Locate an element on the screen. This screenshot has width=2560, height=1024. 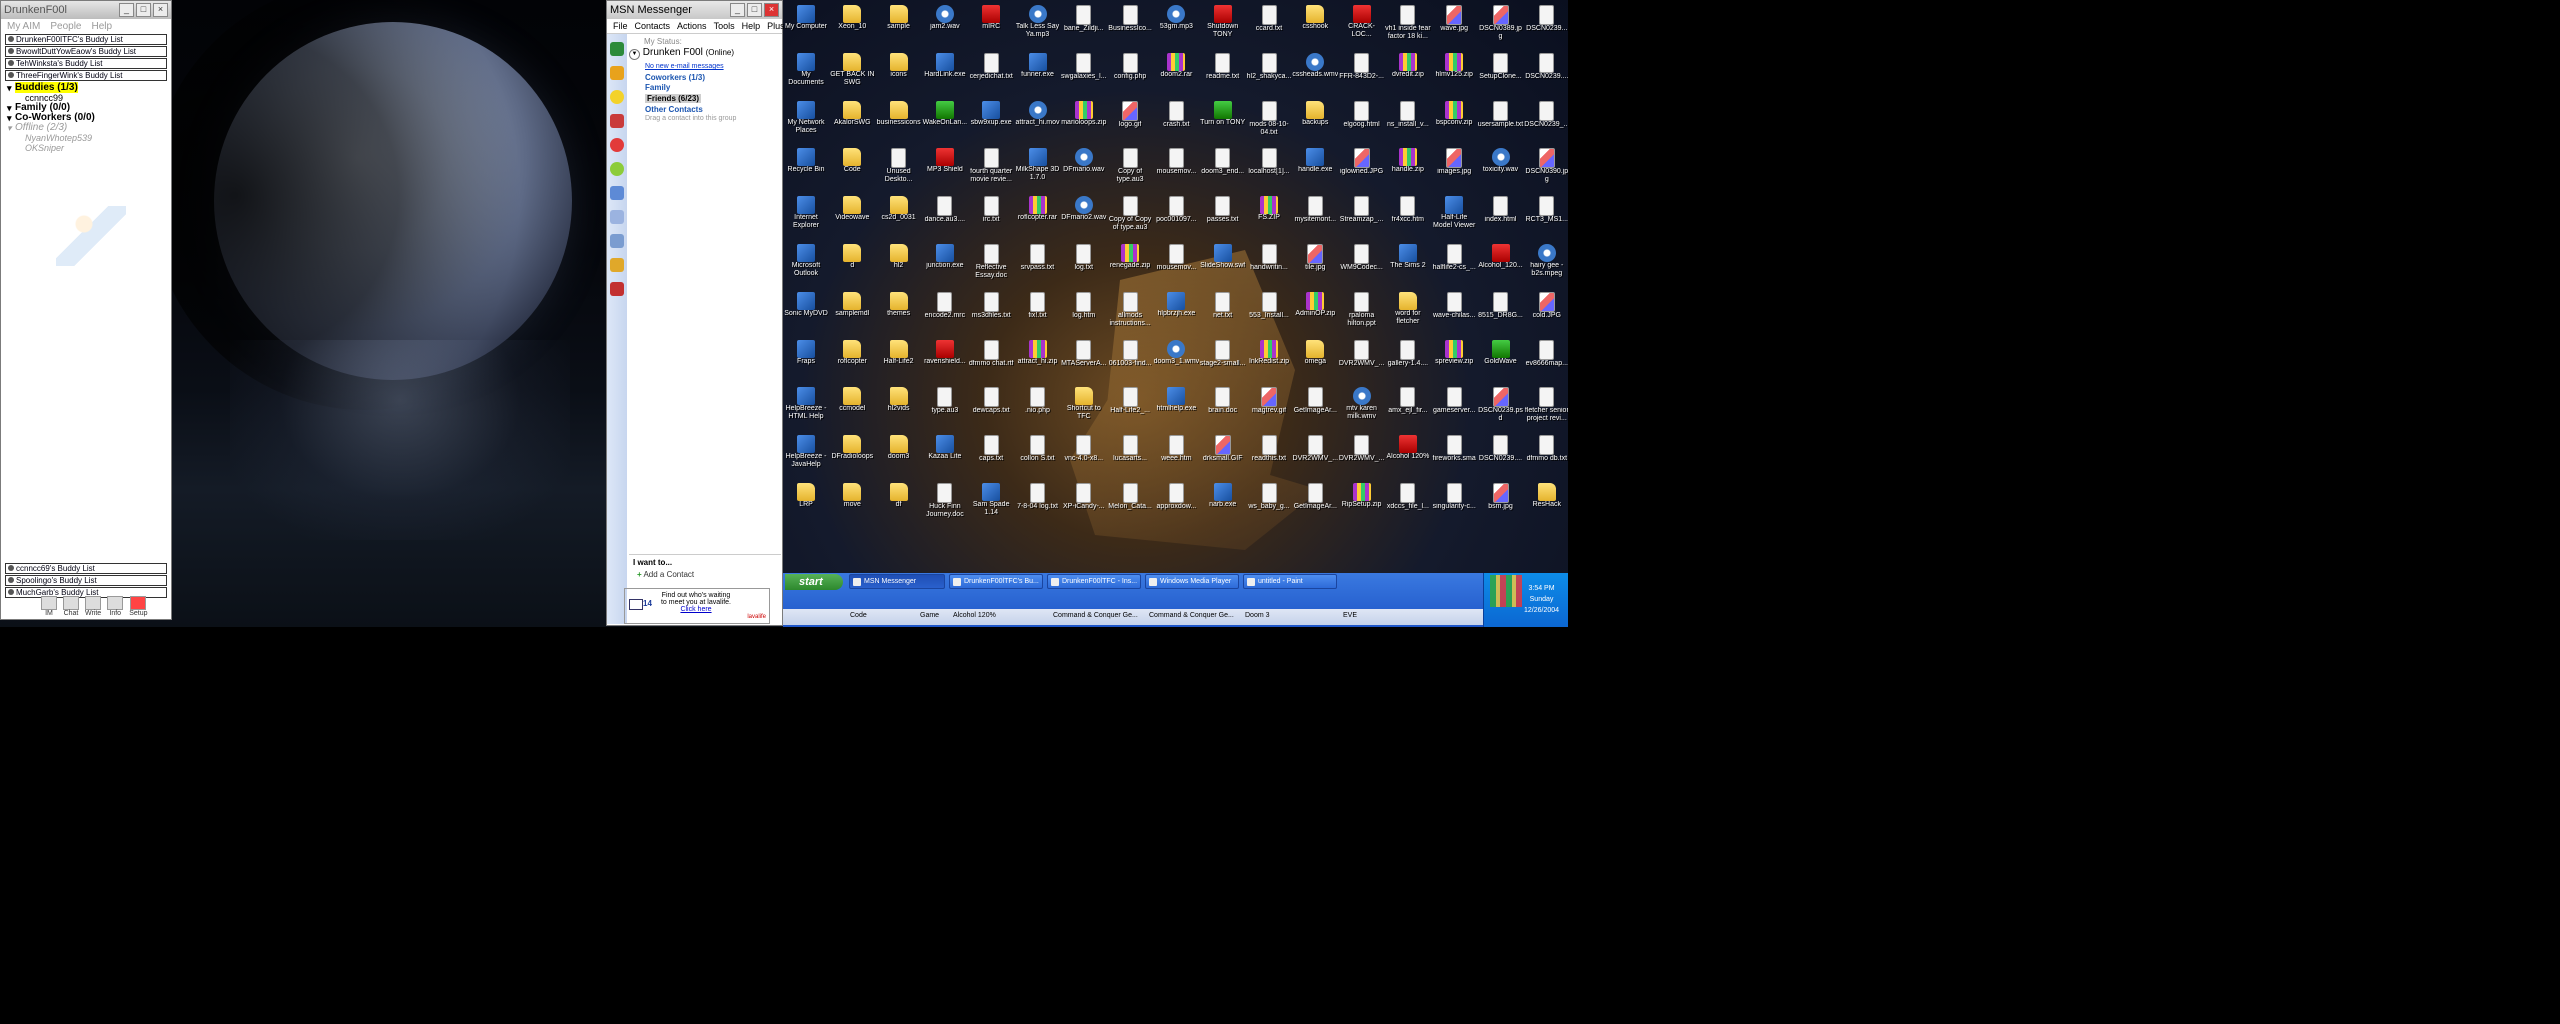
smiley-tab-icon is located at coordinates (617, 97).